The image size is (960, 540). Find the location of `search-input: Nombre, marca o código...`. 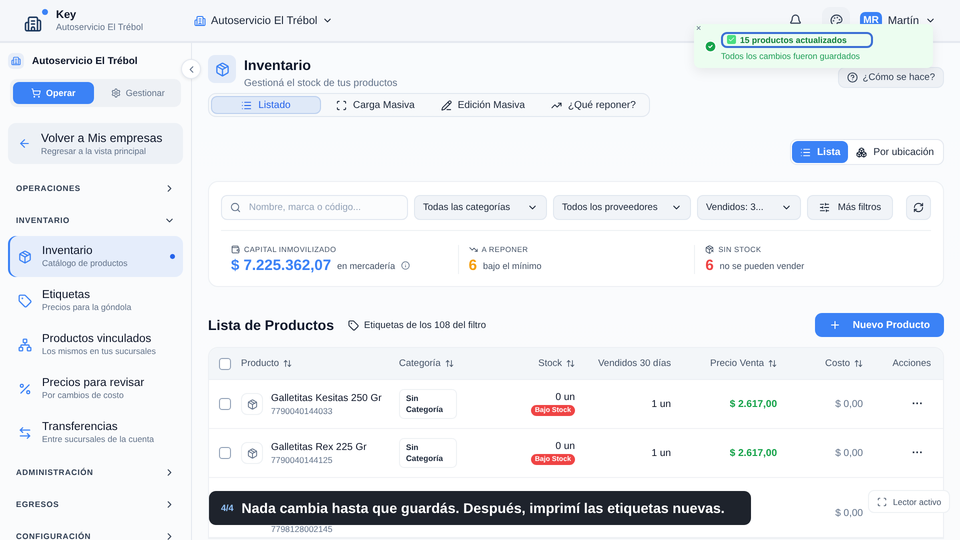

search-input: Nombre, marca o código... is located at coordinates (323, 207).